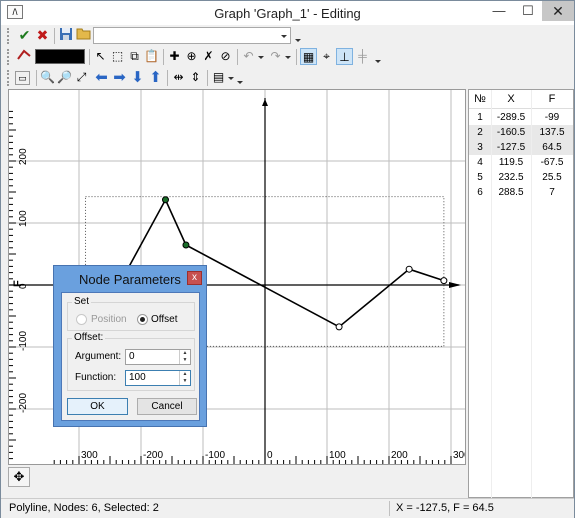  I want to click on zoom-in-icon: 🔍, so click(47, 77).